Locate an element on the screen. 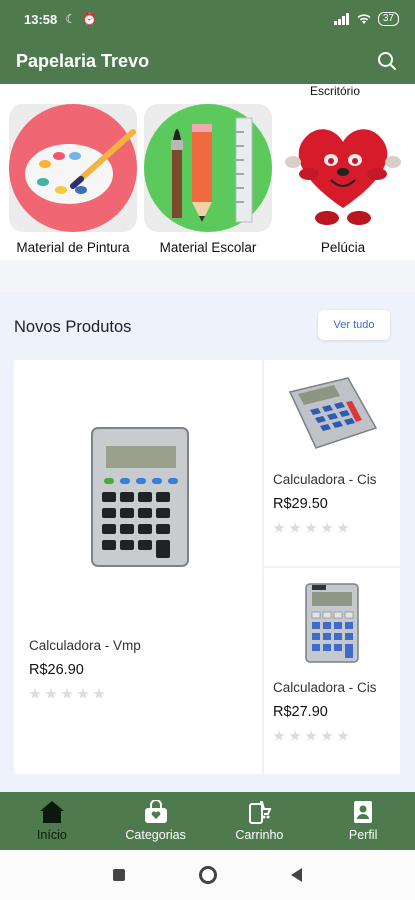 The width and height of the screenshot is (415, 900). category-pelucia: Pelúcia is located at coordinates (343, 179).